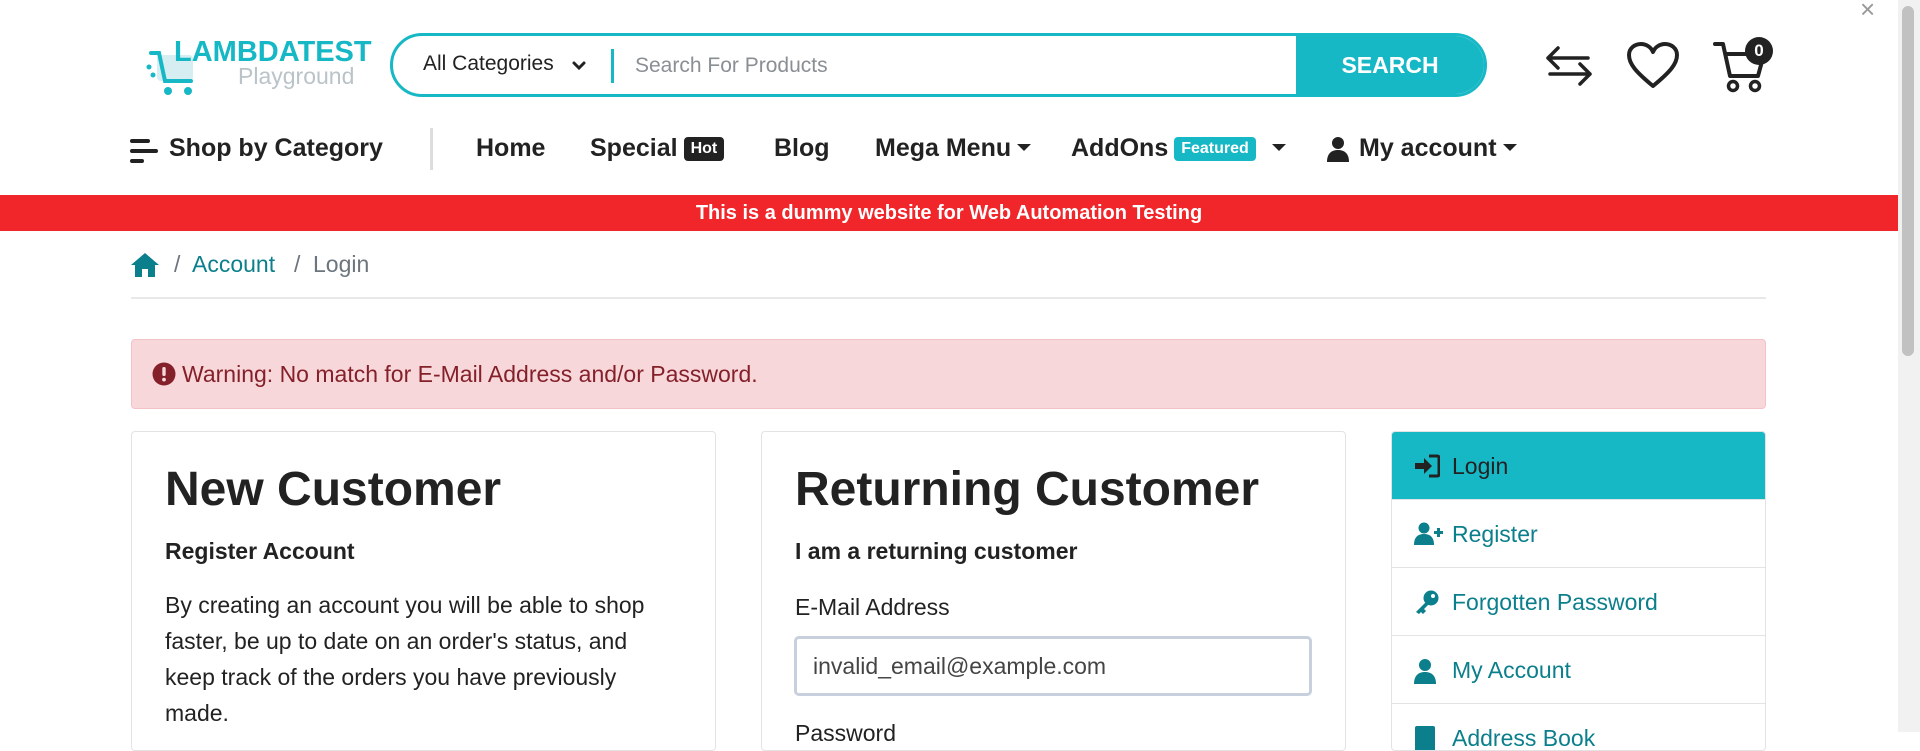 Image resolution: width=1920 pixels, height=751 pixels. What do you see at coordinates (1908, 181) in the screenshot?
I see `scrollbar-thumb` at bounding box center [1908, 181].